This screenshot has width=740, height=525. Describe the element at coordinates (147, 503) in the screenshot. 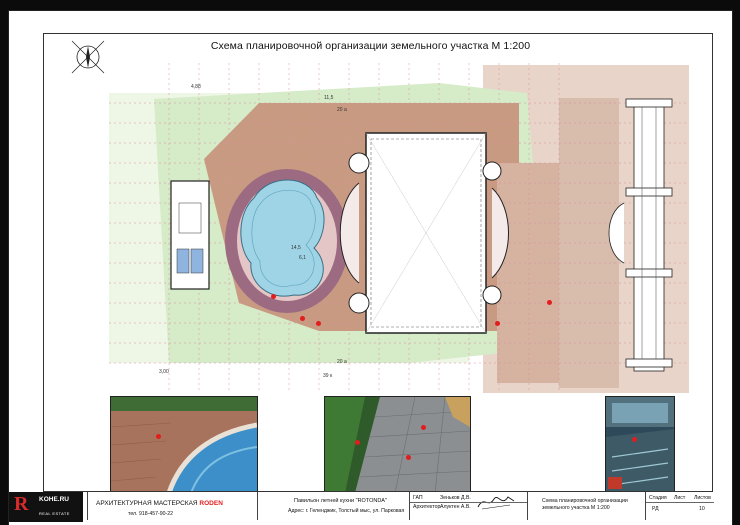

I see `company-name: АРХИТЕКТУРНАЯ МАСТЕРСКАЯ` at that location.